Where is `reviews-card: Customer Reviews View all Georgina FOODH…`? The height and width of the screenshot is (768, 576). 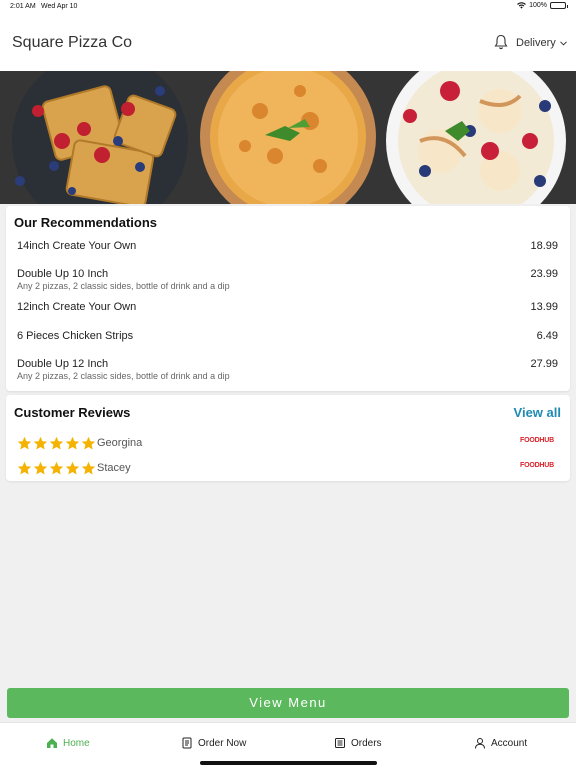 reviews-card: Customer Reviews View all Georgina FOODH… is located at coordinates (288, 438).